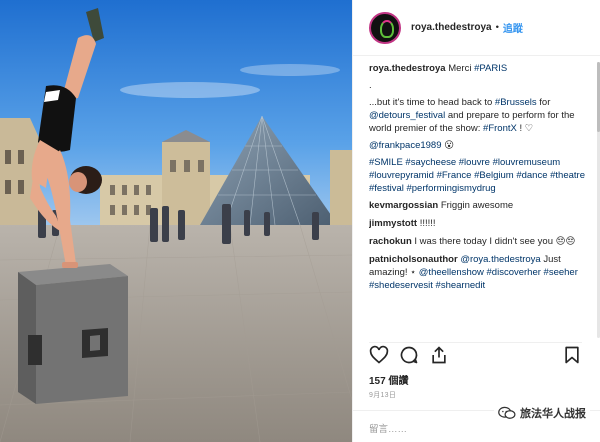 This screenshot has height=442, width=600. I want to click on comment-text: I was there today I didn't see you 😔😔, so click(495, 241).